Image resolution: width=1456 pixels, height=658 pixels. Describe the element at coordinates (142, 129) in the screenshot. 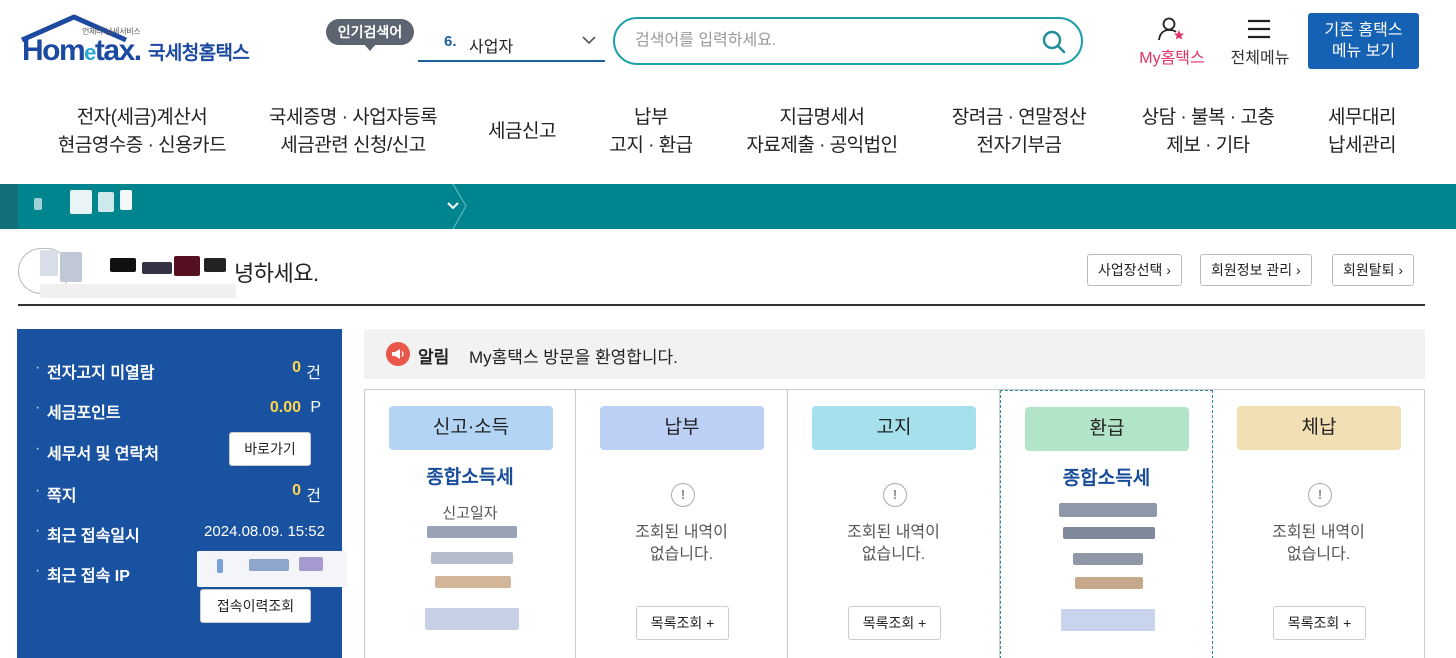

I see `gnb-item-e-invoice: 전자(세금)계산서 현금영수증 · 신용카드` at that location.